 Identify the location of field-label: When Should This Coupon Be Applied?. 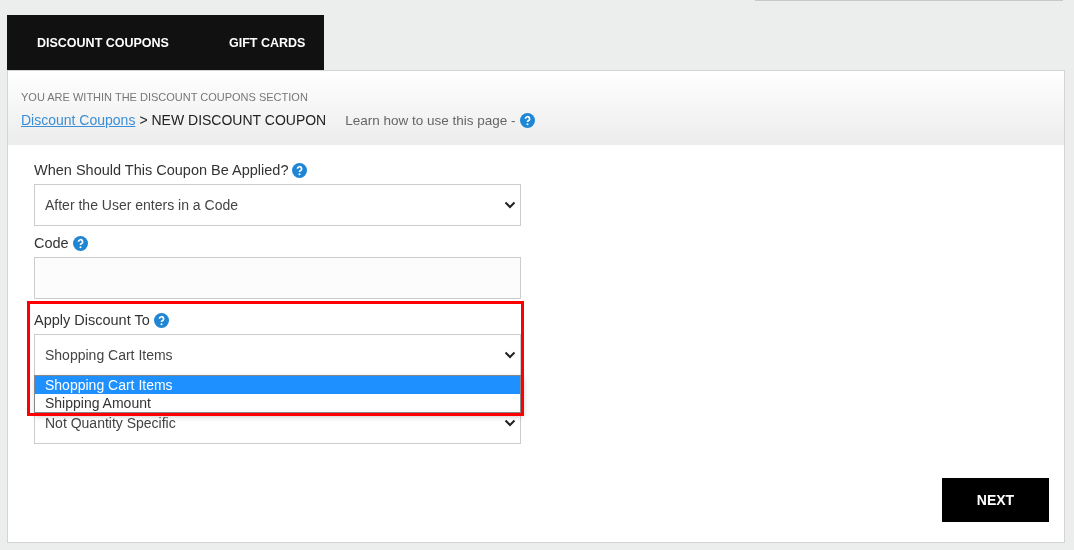
(161, 170).